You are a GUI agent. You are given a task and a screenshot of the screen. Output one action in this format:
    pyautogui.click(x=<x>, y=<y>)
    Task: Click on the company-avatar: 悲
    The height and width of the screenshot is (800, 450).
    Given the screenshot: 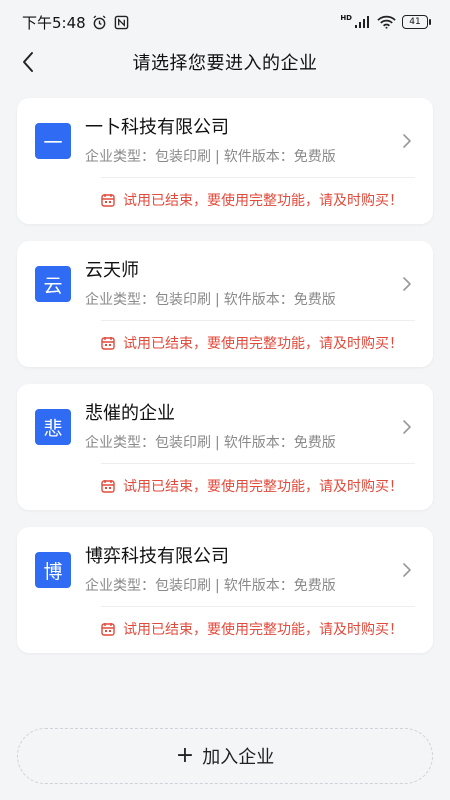 What is the action you would take?
    pyautogui.click(x=53, y=427)
    